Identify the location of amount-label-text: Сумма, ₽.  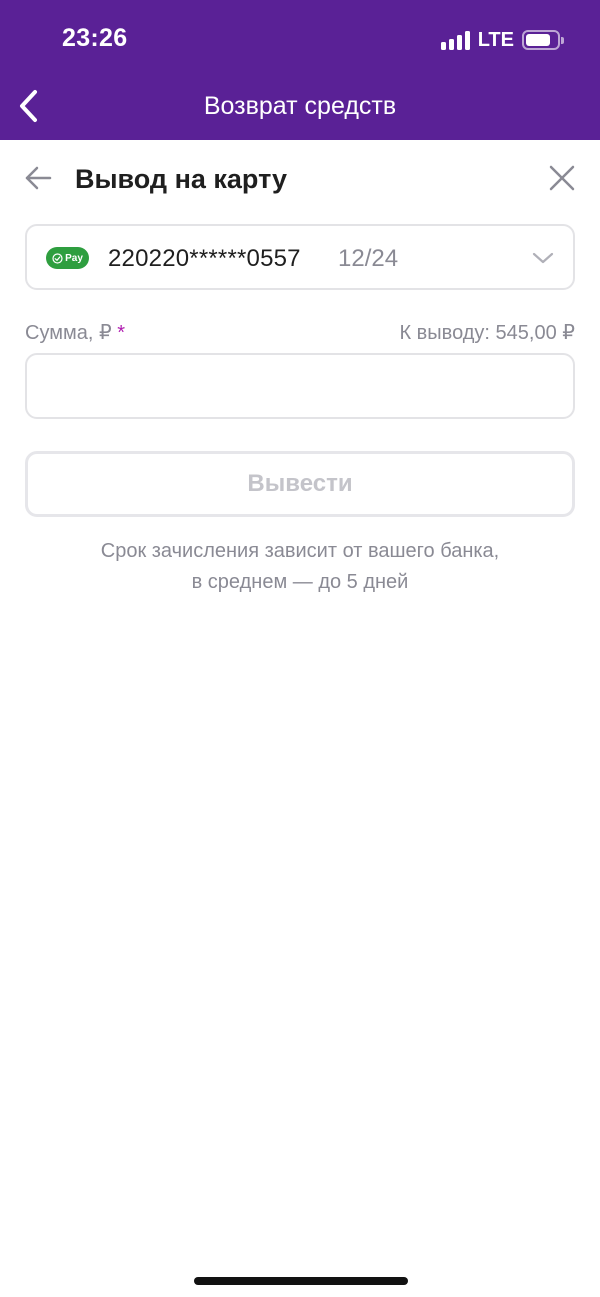
(68, 333).